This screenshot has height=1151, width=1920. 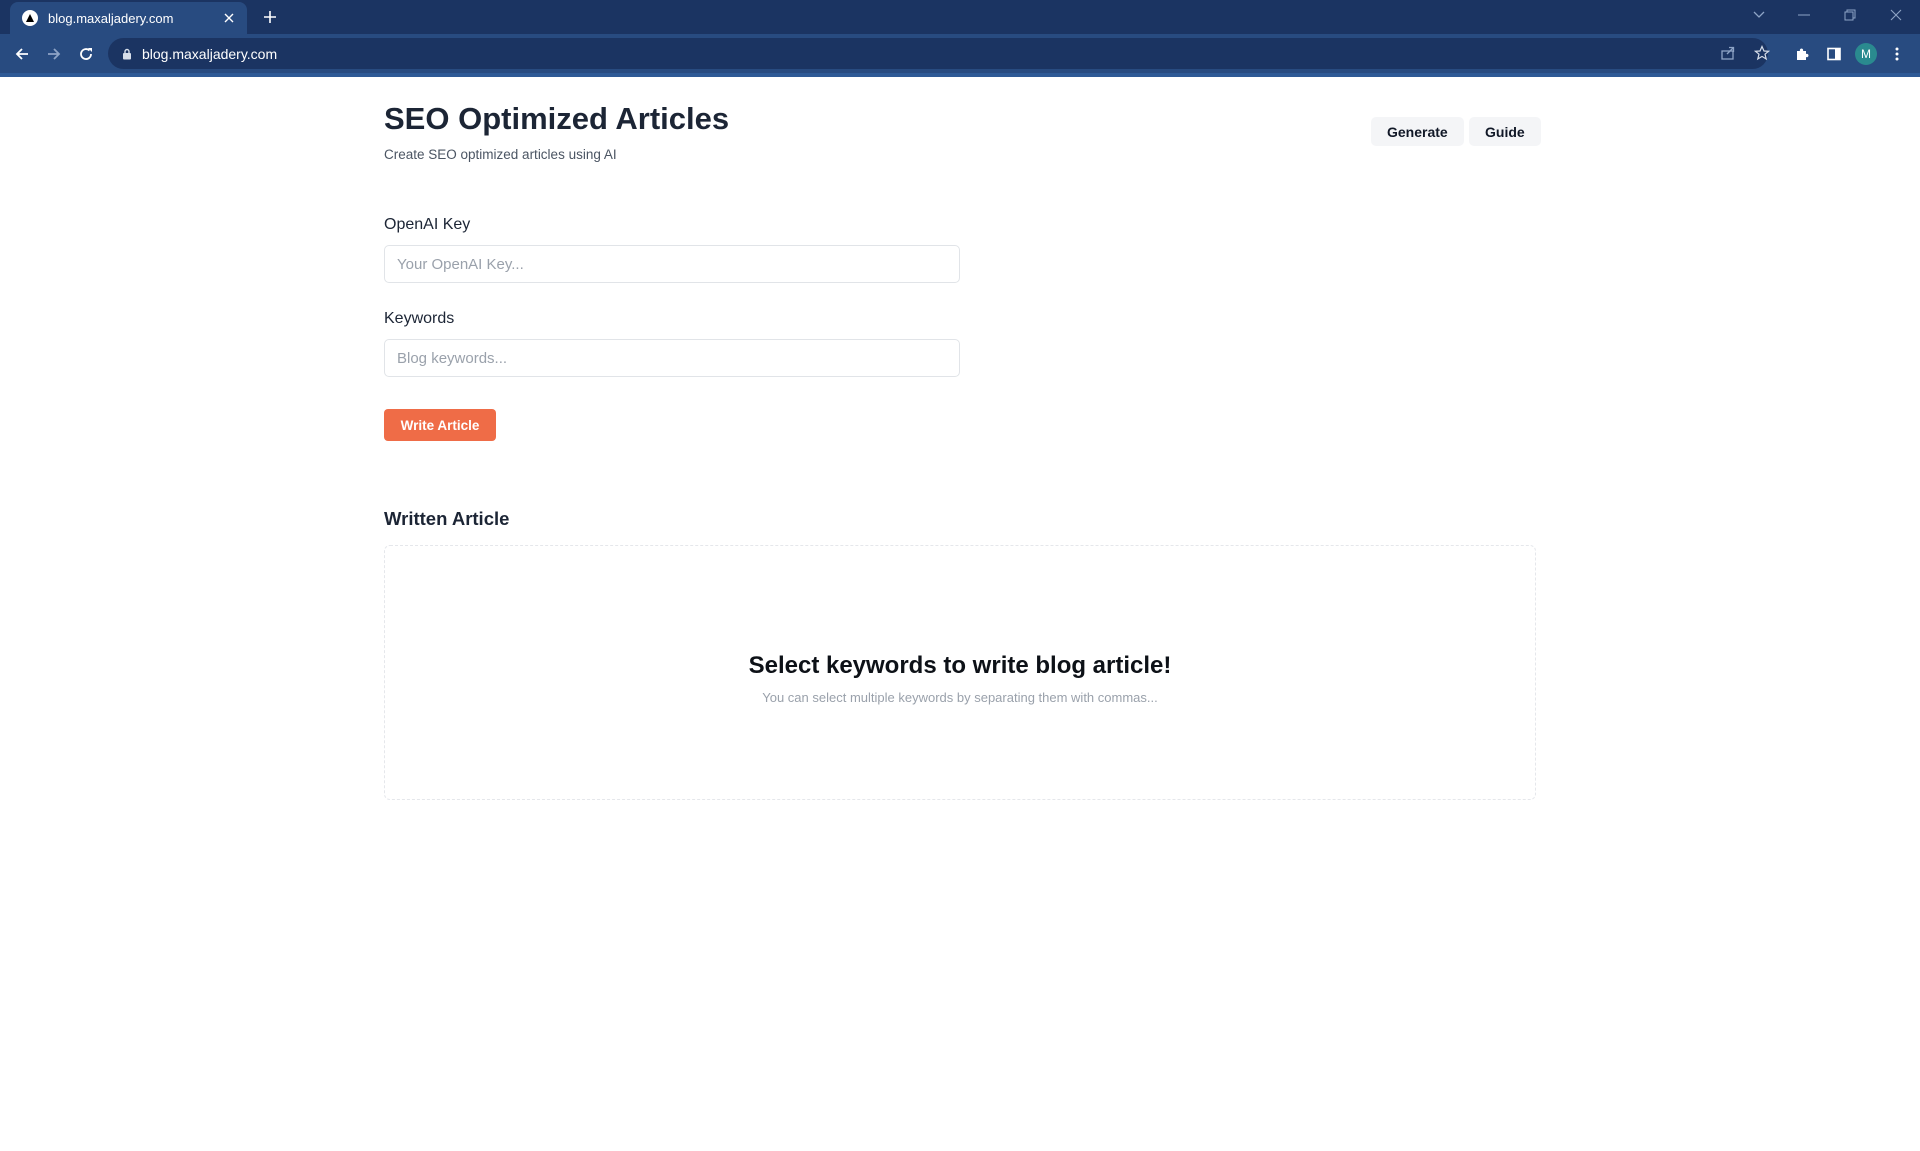 What do you see at coordinates (500, 154) in the screenshot?
I see `page-subtitle: Create SEO optimized articles using AI` at bounding box center [500, 154].